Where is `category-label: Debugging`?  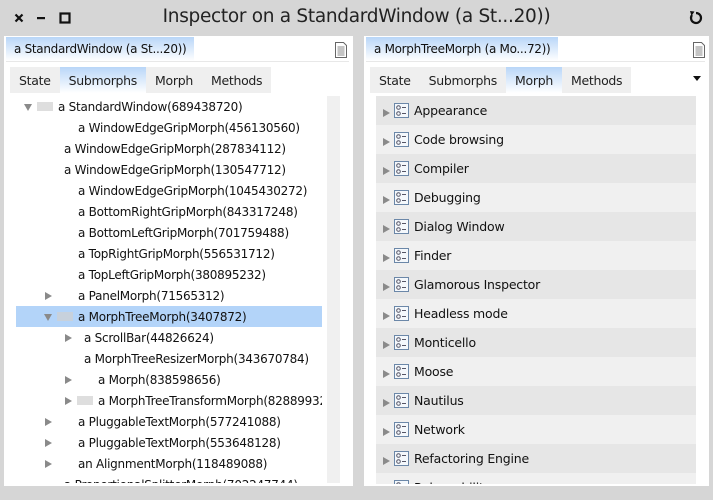 category-label: Debugging is located at coordinates (447, 197).